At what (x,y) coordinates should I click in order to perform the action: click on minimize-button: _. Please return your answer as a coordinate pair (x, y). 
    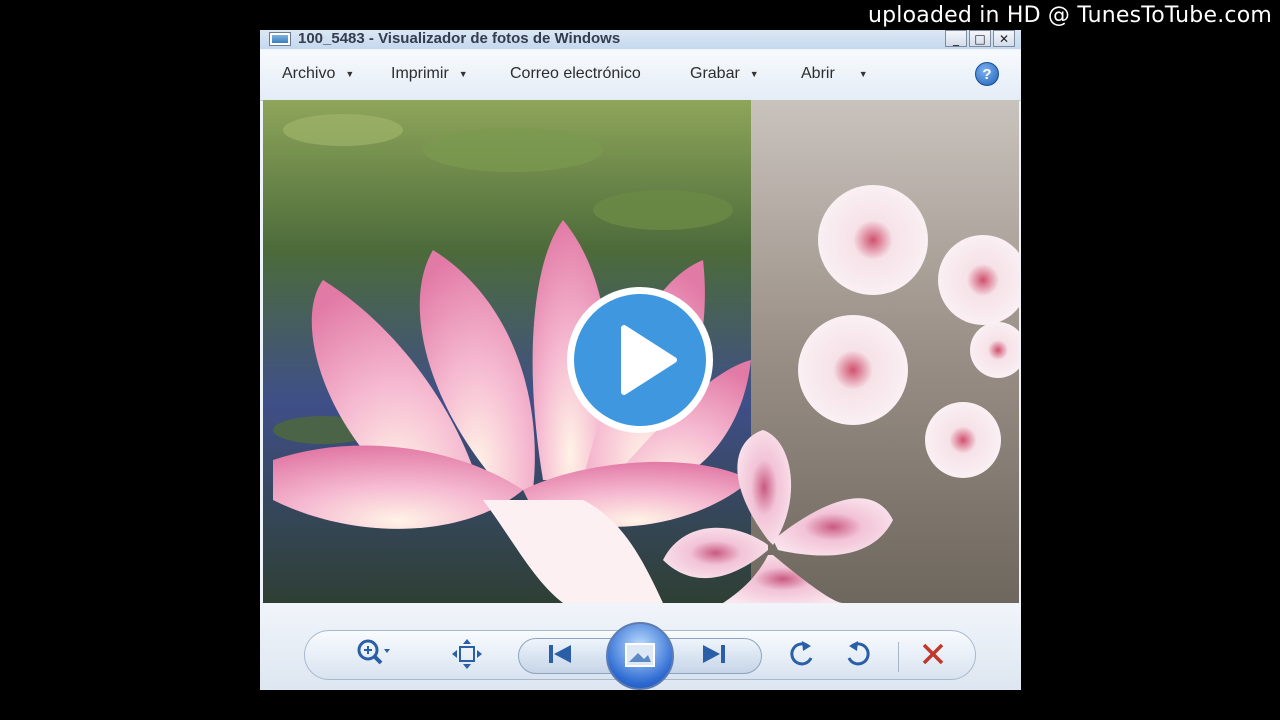
    Looking at the image, I should click on (956, 38).